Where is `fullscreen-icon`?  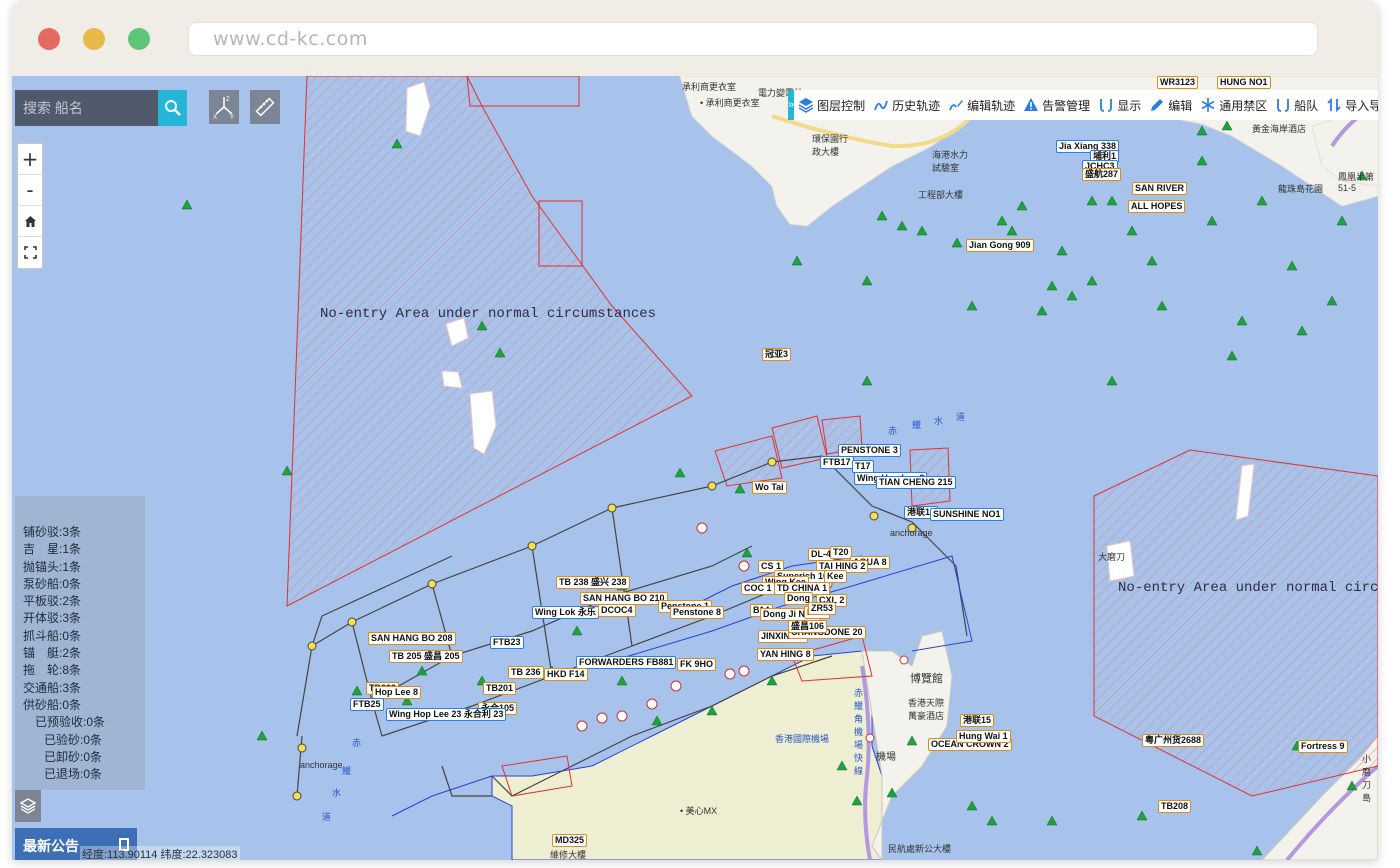
fullscreen-icon is located at coordinates (30, 252).